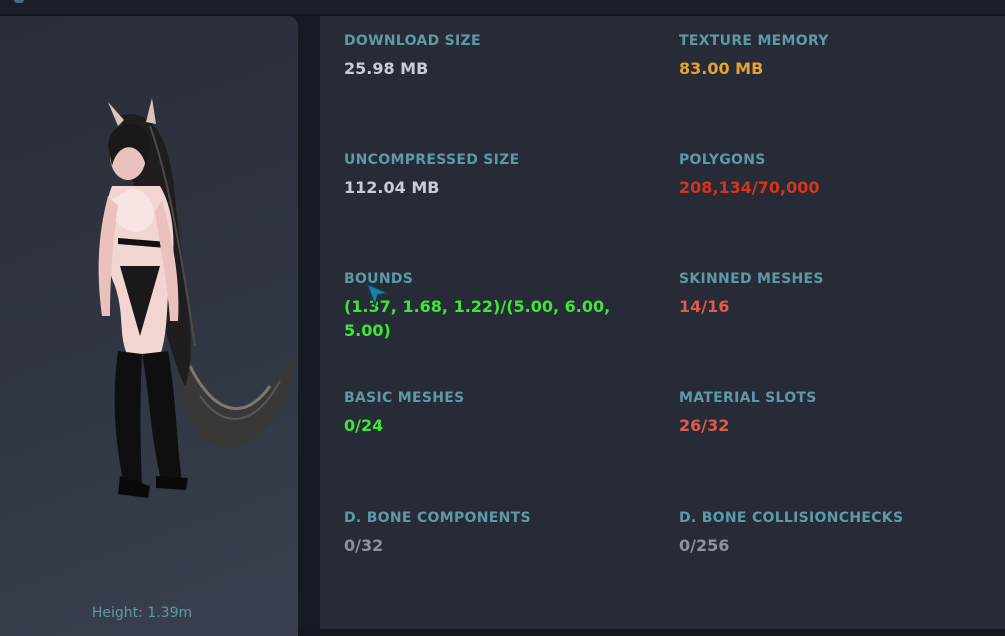 The image size is (1005, 636). What do you see at coordinates (364, 545) in the screenshot?
I see `stat-value: 0/32` at bounding box center [364, 545].